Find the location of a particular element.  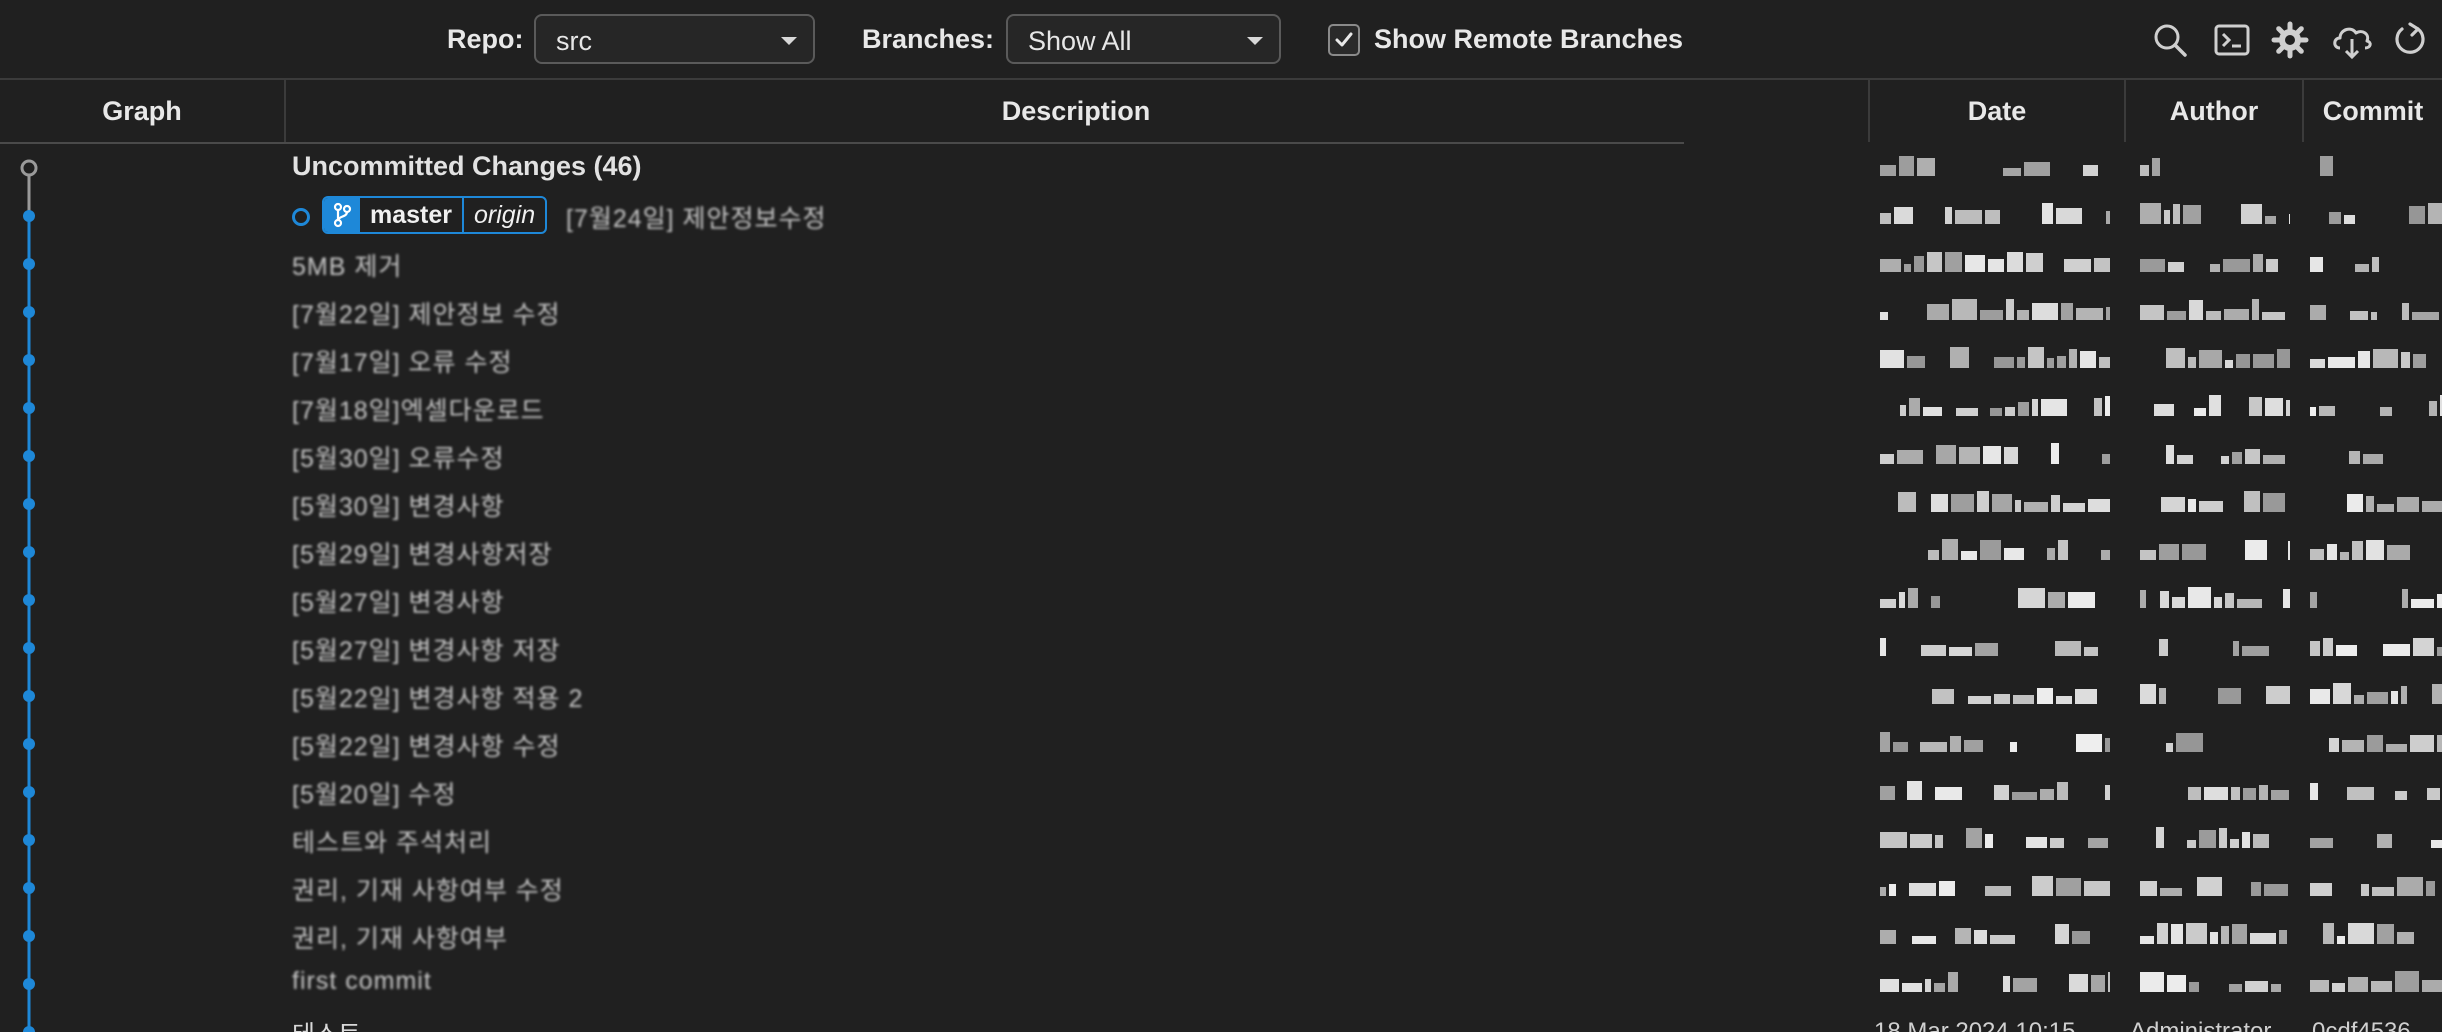

branch-badge: master origin is located at coordinates (435, 215).